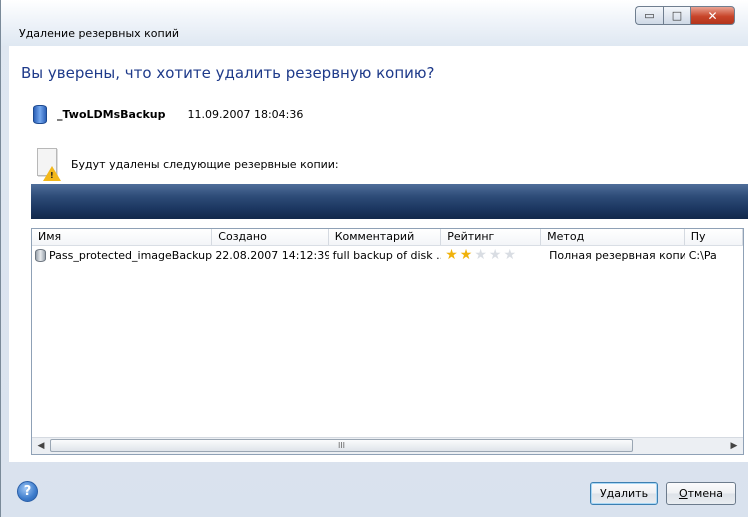  I want to click on row-name: Pass_protected_imageBackup, so click(131, 255).